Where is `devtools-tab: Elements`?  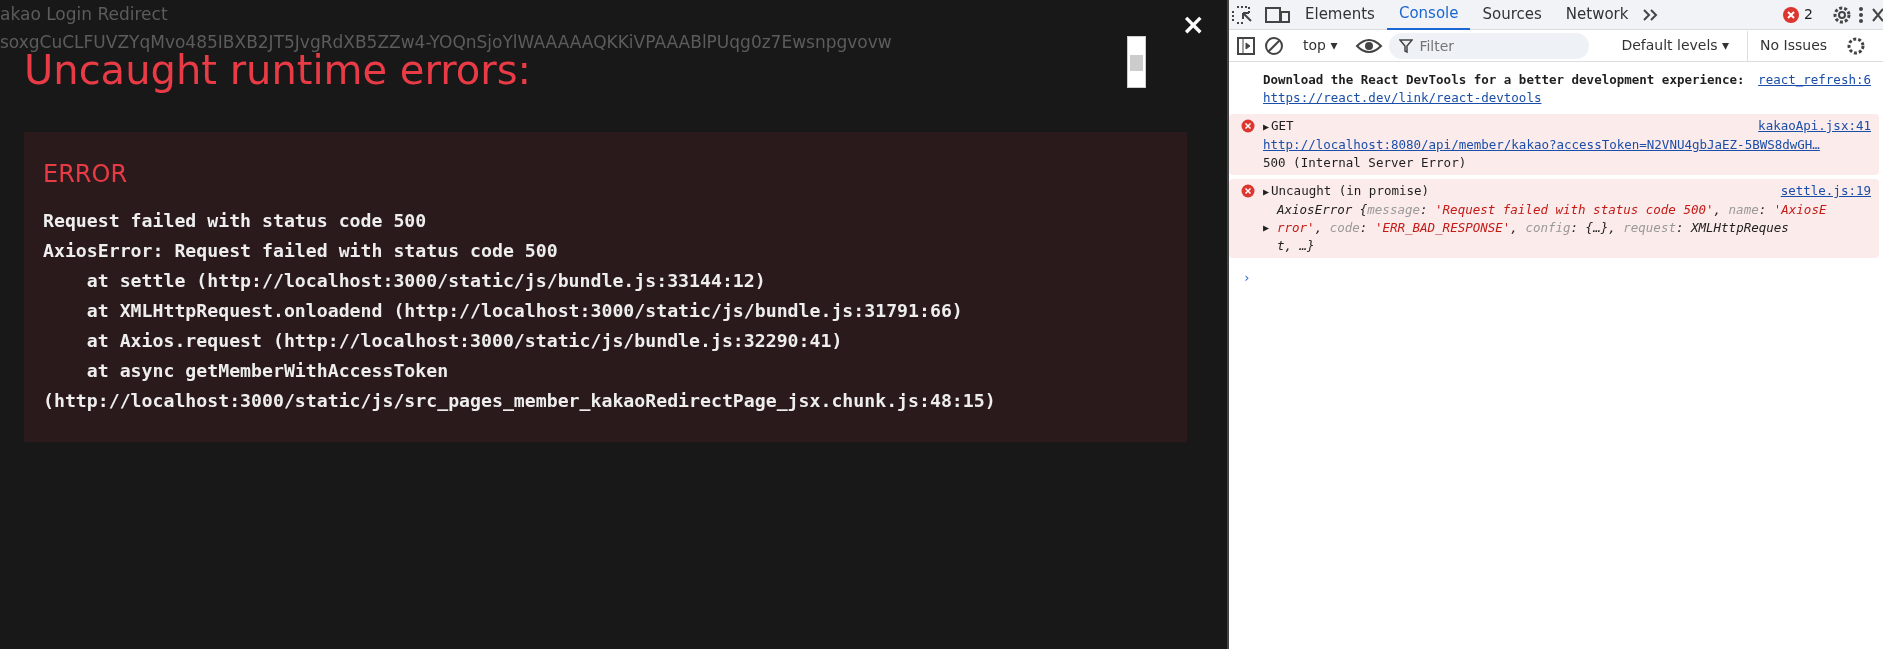
devtools-tab: Elements is located at coordinates (1340, 15).